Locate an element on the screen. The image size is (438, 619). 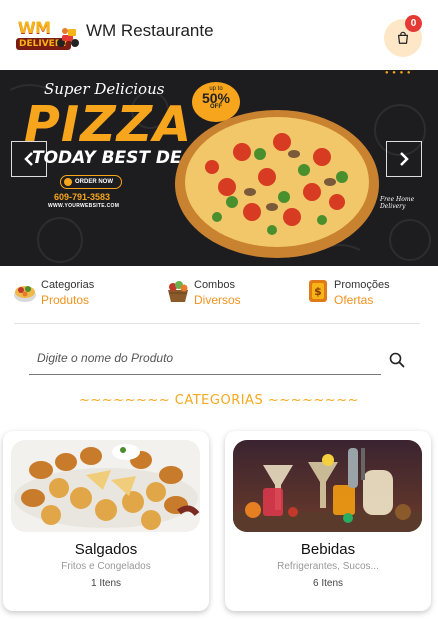
menu-item-combos: Combos Diversos is located at coordinates (203, 293).